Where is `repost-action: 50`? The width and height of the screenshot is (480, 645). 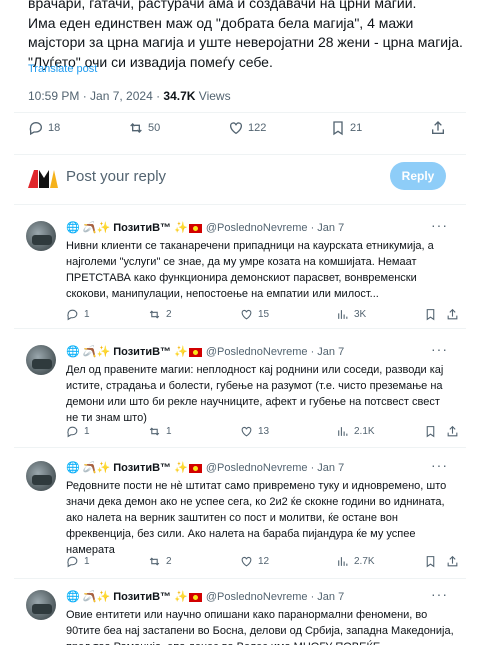
repost-action: 50 is located at coordinates (144, 128).